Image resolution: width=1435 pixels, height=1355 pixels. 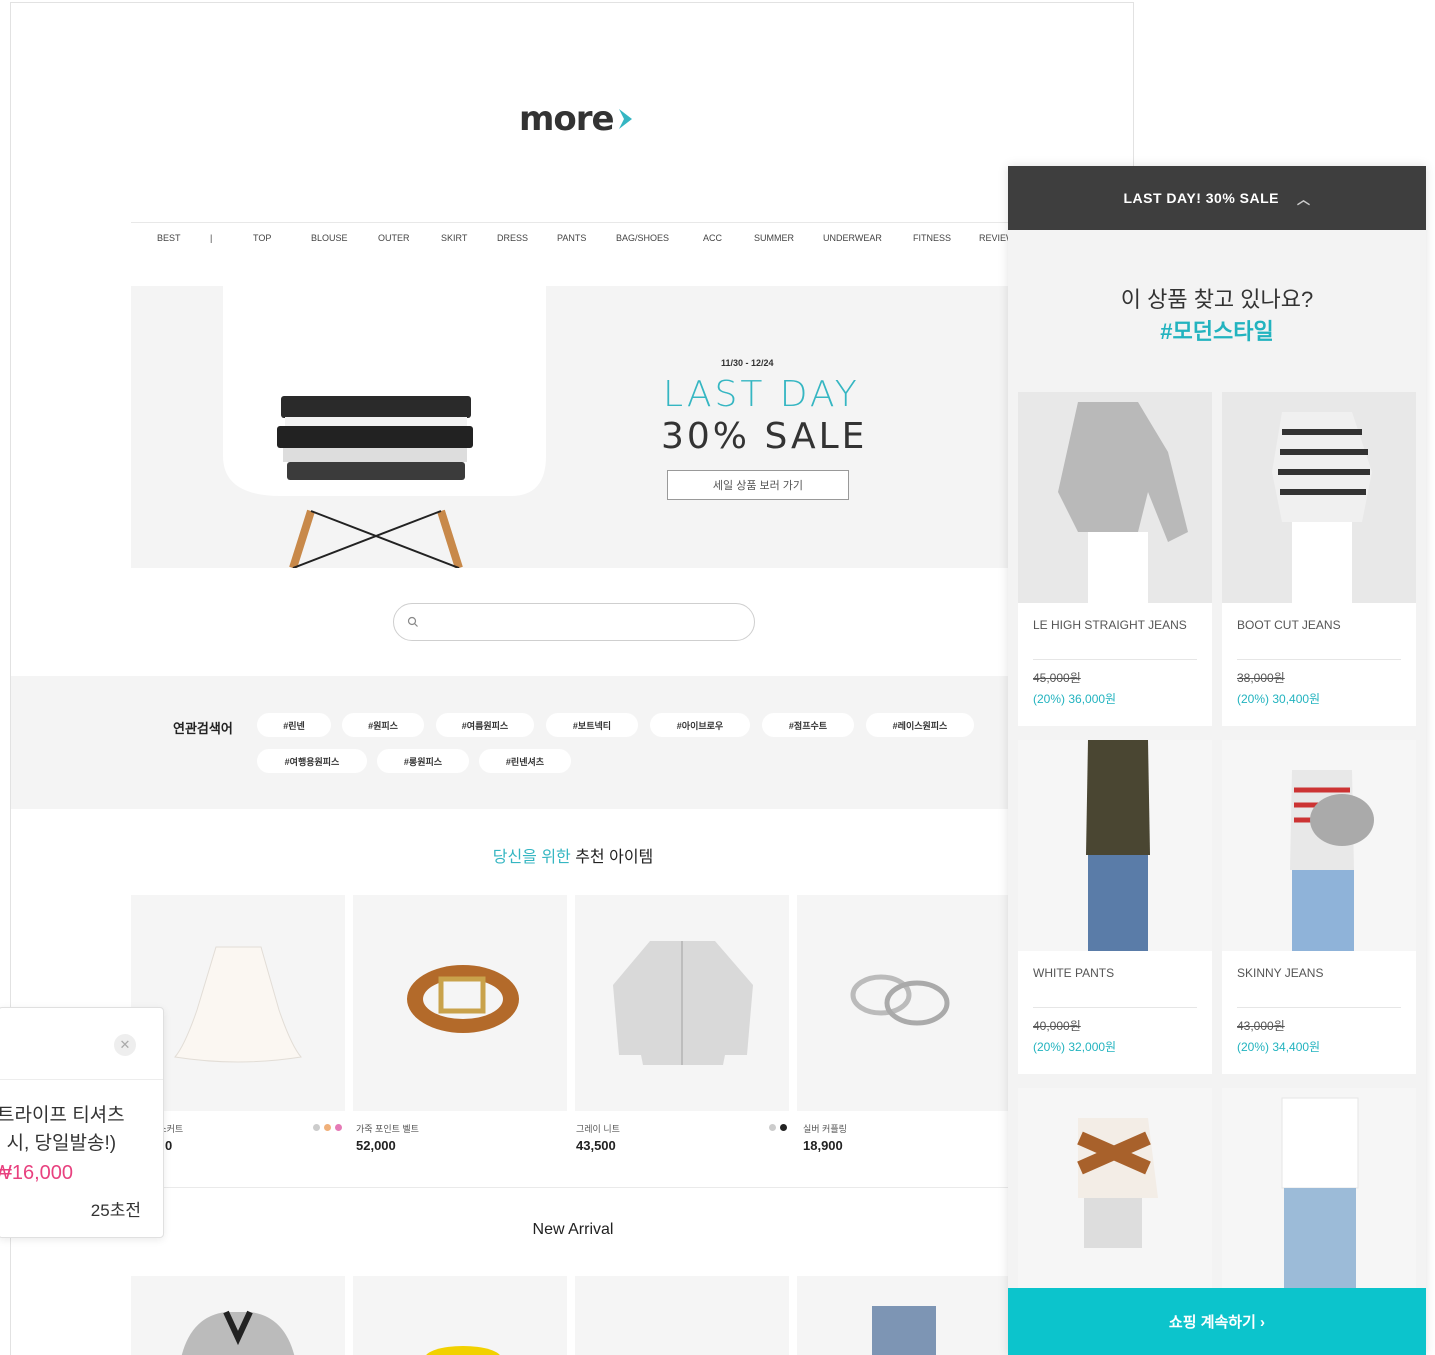 What do you see at coordinates (774, 238) in the screenshot?
I see `nav-item-summer: SUMMER` at bounding box center [774, 238].